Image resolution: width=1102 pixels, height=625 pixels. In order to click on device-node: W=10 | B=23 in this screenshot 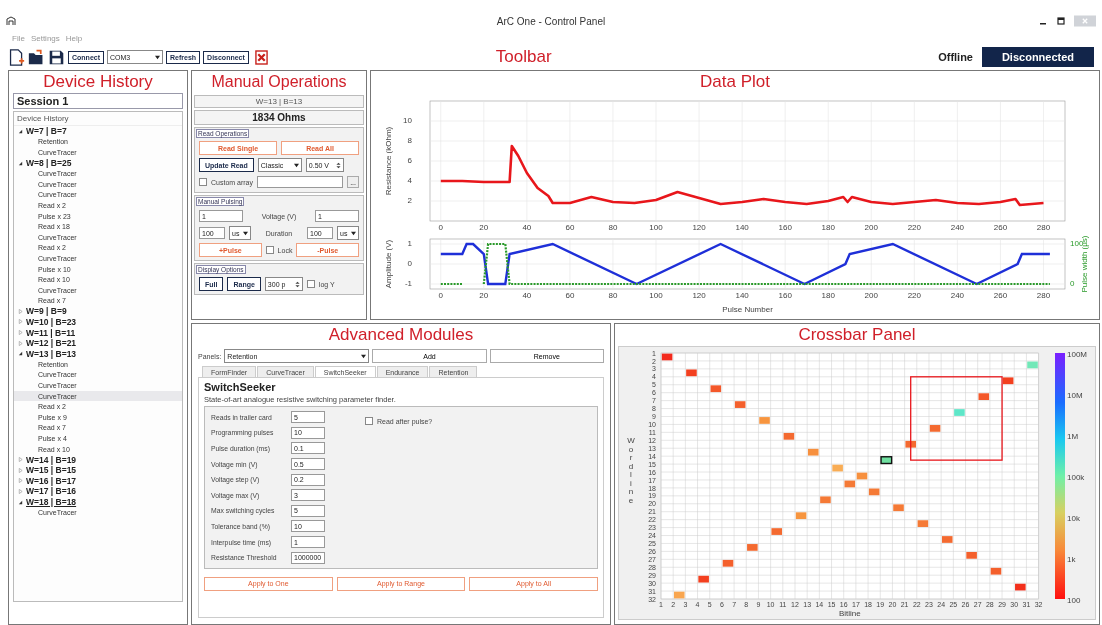, I will do `click(51, 322)`.